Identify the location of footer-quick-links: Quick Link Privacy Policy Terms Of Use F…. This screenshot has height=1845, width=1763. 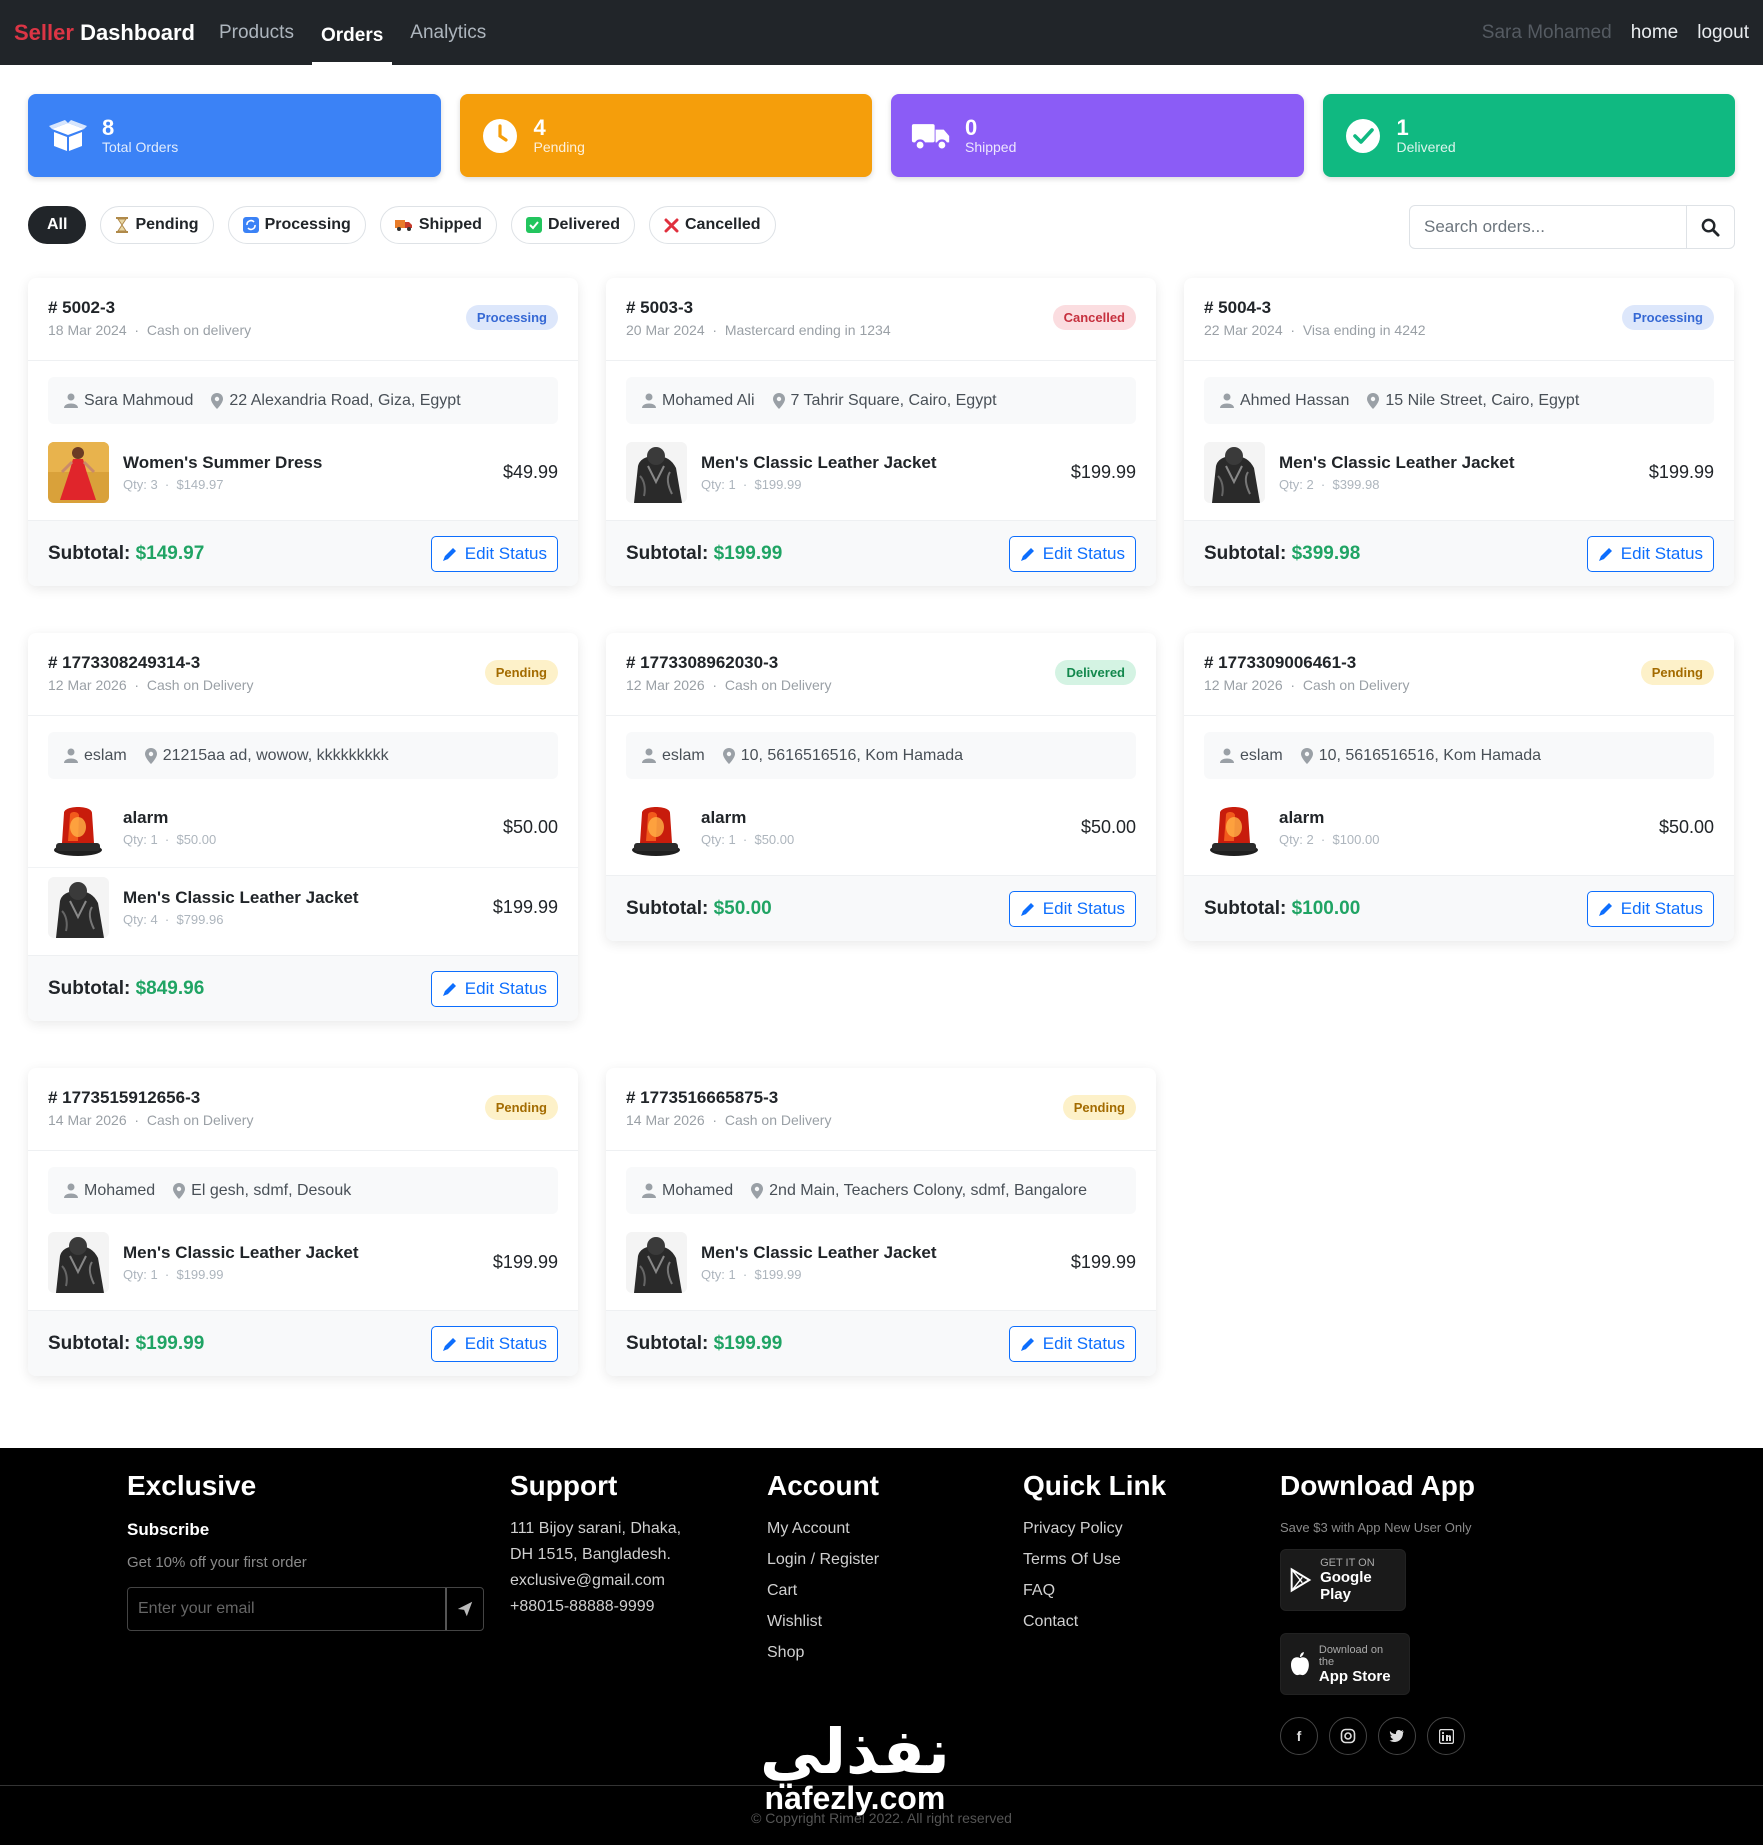
(1094, 1557).